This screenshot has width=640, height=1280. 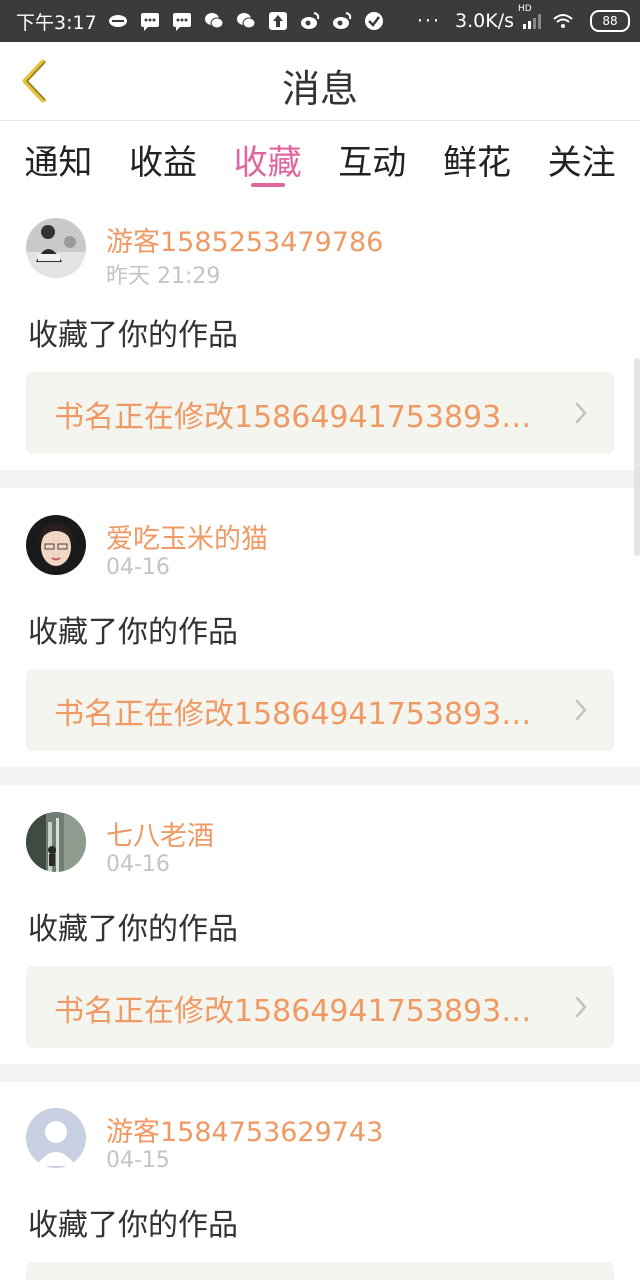 I want to click on tab-bar: 通知 收益 收藏 互动 鲜花 关注, so click(x=320, y=160).